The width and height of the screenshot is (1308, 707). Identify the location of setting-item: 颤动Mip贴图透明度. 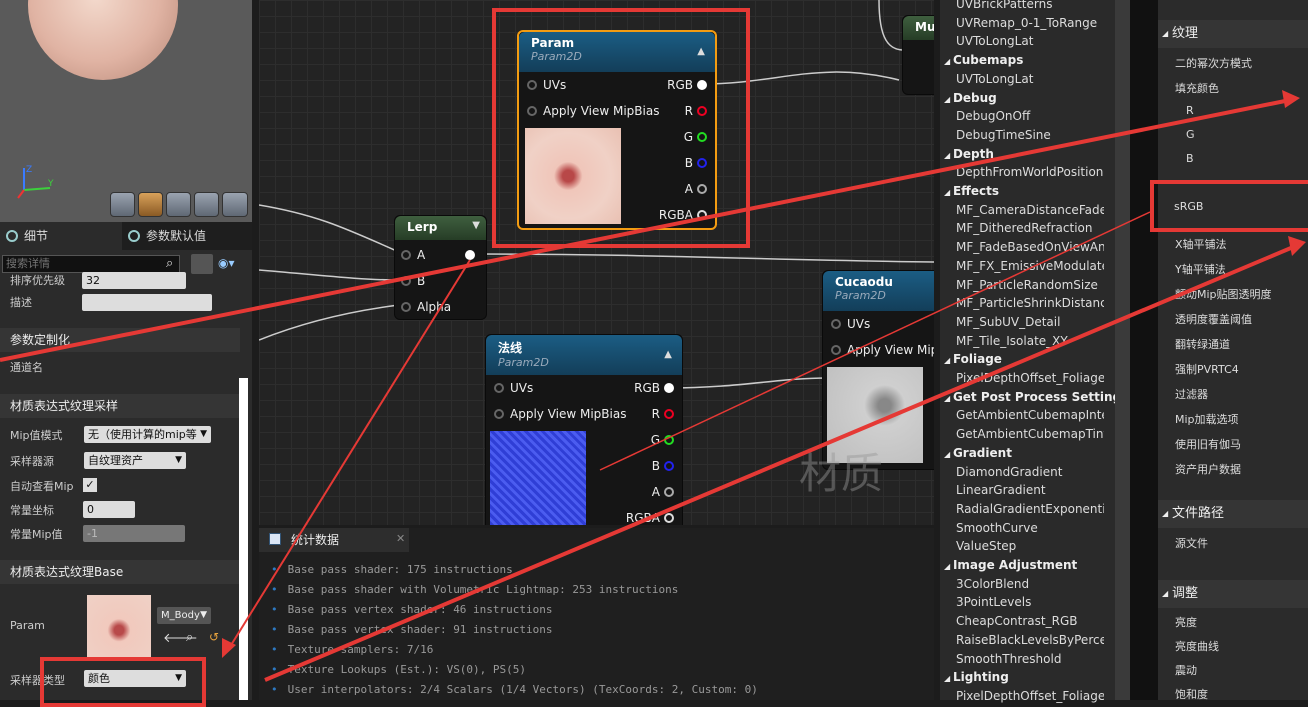
(1223, 294).